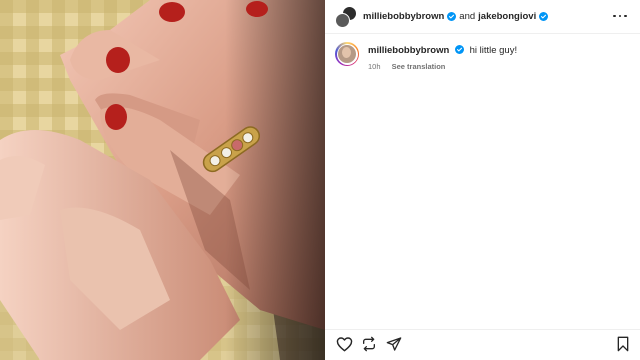 The height and width of the screenshot is (360, 640). Describe the element at coordinates (623, 344) in the screenshot. I see `bookmark-icon` at that location.